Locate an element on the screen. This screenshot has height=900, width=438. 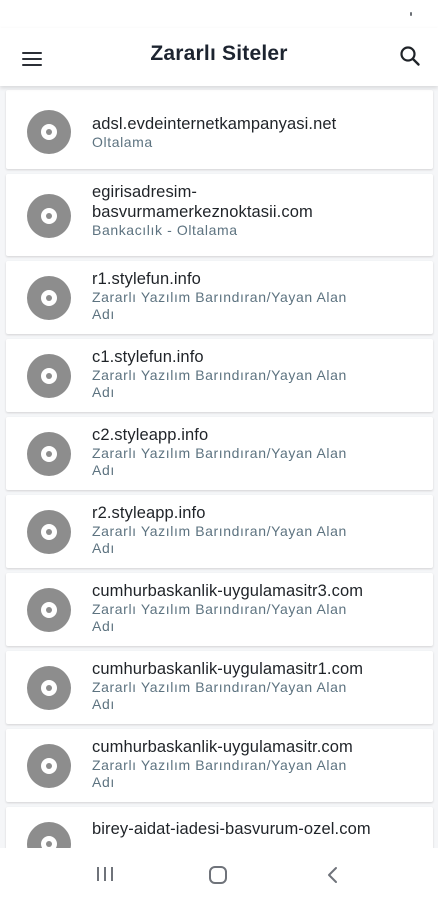
site-domain: r2.styleapp.info is located at coordinates (149, 513).